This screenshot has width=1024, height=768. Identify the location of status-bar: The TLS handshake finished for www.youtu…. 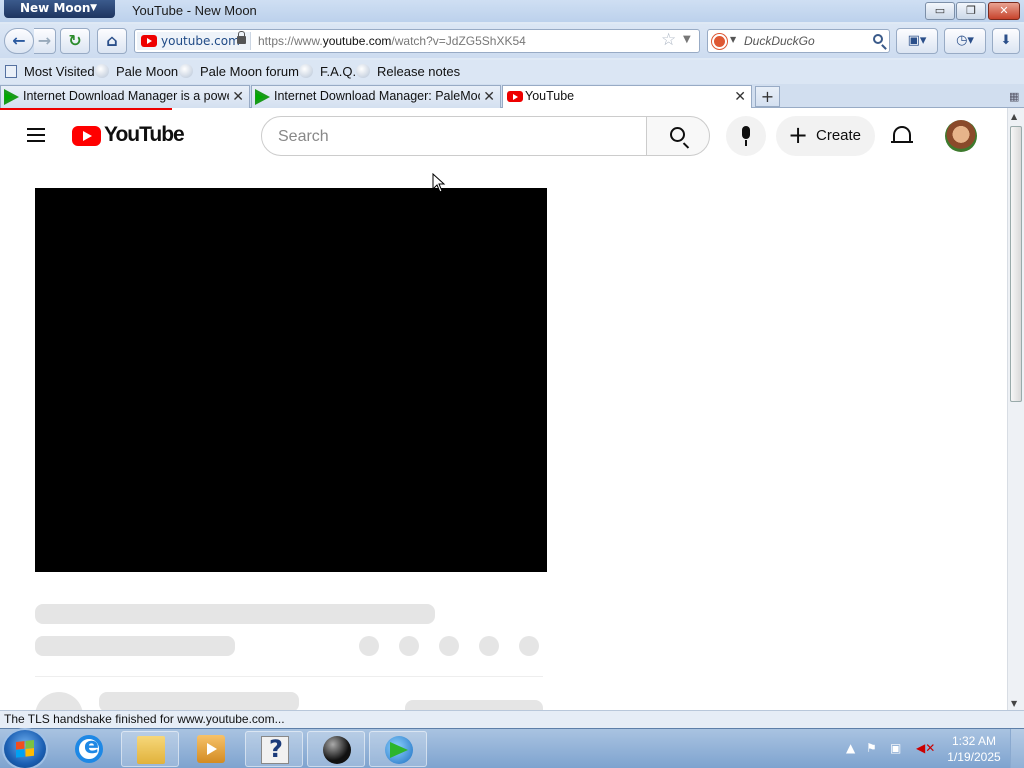
(512, 719).